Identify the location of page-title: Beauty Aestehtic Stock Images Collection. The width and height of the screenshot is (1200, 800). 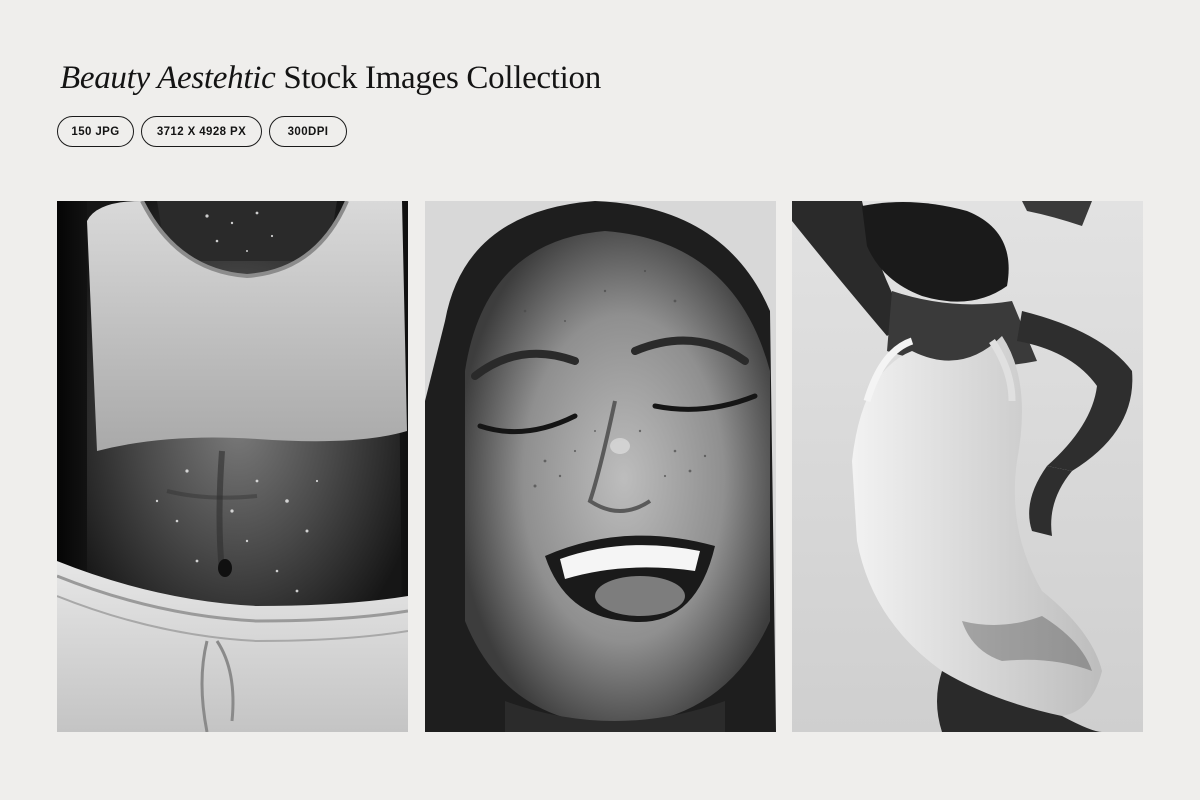
(330, 78).